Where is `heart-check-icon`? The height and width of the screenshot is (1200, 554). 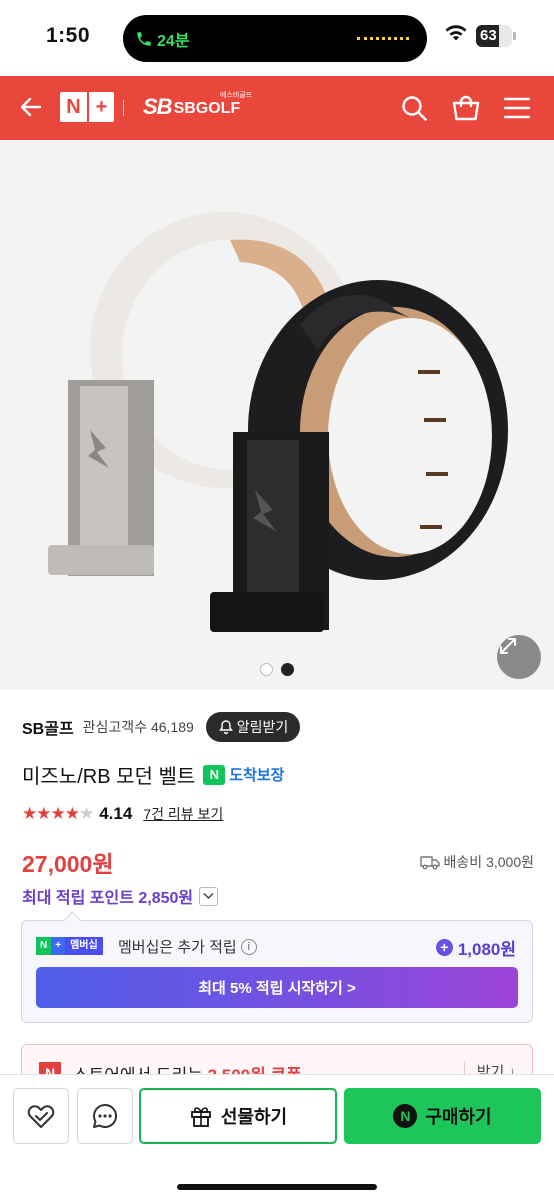 heart-check-icon is located at coordinates (41, 1116).